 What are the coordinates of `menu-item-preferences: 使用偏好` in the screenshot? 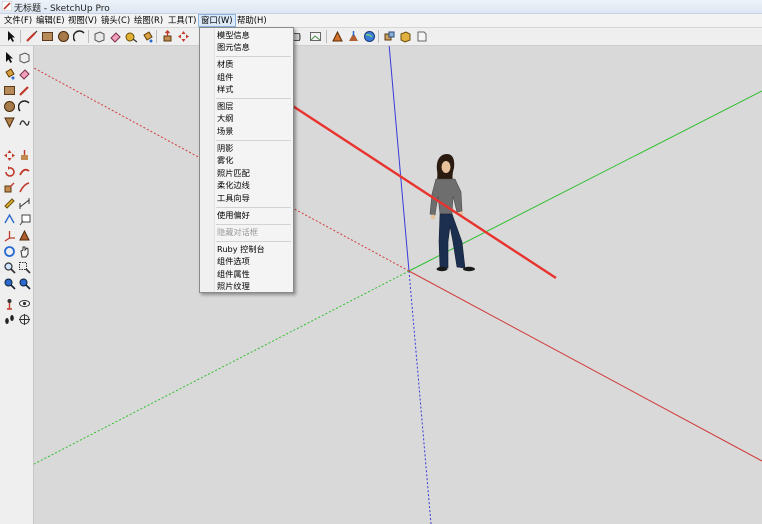 It's located at (233, 215).